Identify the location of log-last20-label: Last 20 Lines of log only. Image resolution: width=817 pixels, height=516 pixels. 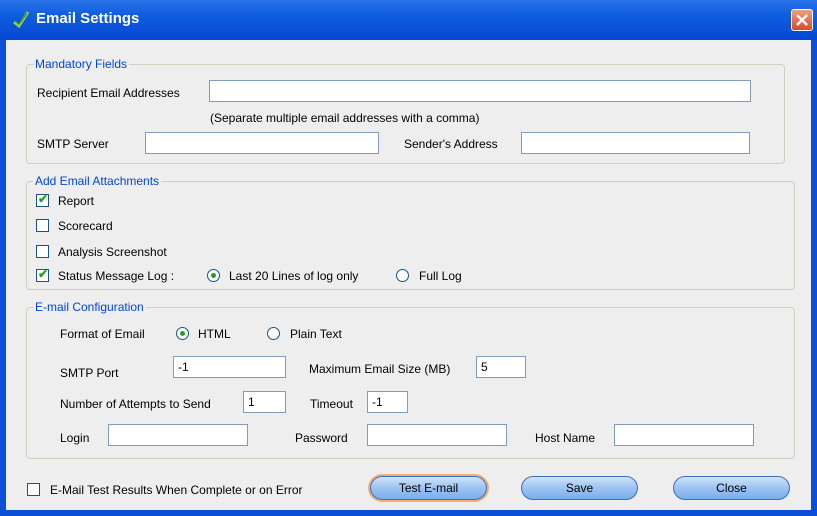
(293, 276).